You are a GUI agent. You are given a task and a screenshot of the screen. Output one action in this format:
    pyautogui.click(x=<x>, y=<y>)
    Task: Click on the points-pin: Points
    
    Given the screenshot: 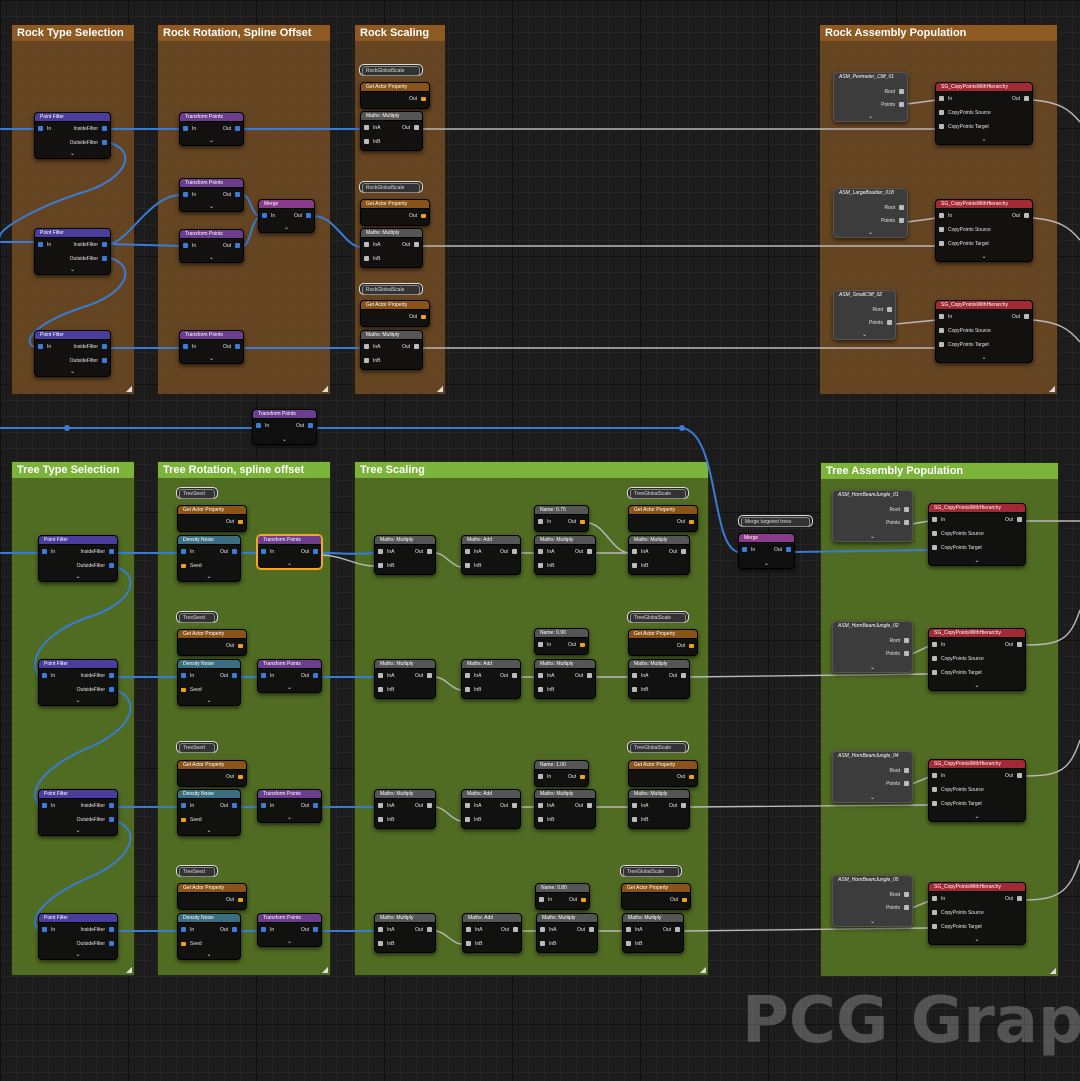 What is the action you would take?
    pyautogui.click(x=880, y=323)
    